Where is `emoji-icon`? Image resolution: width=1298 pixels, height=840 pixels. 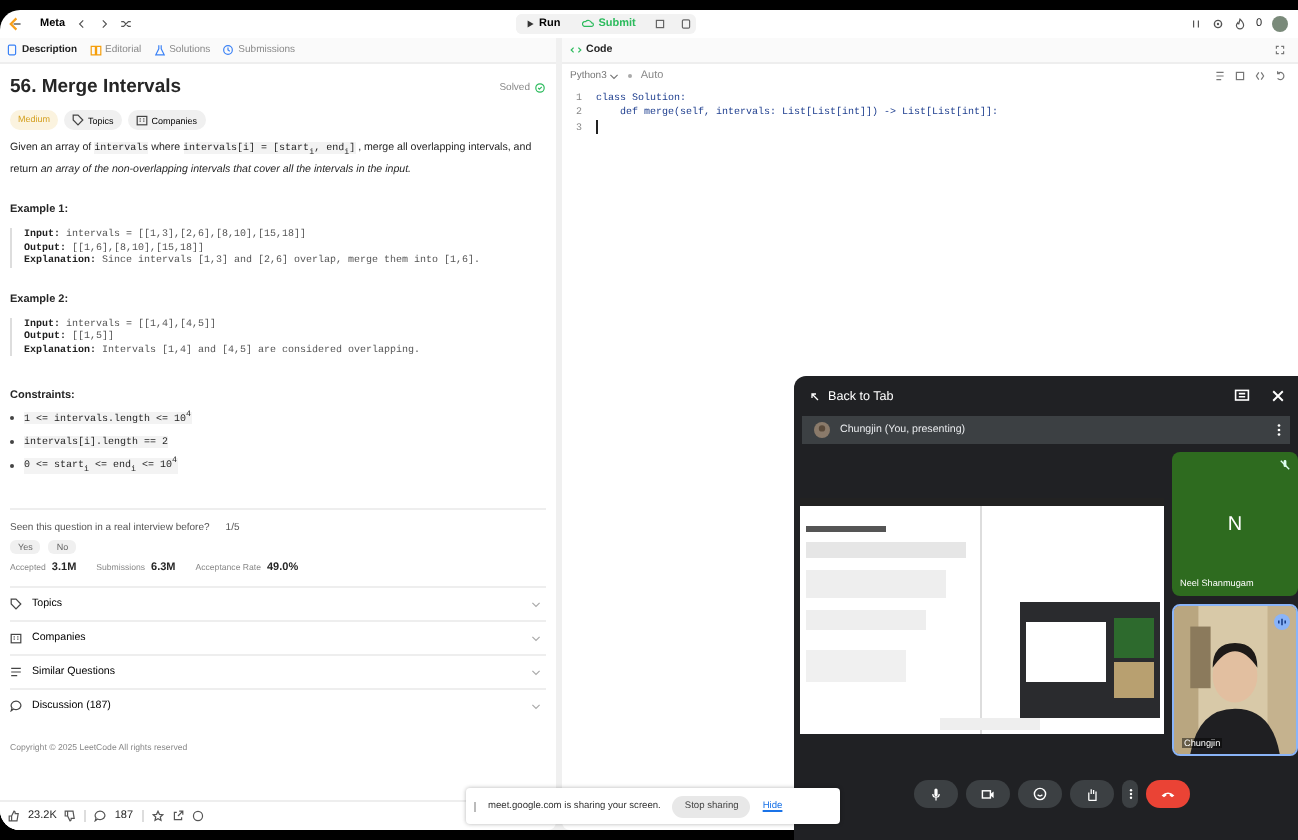
emoji-icon is located at coordinates (1040, 794).